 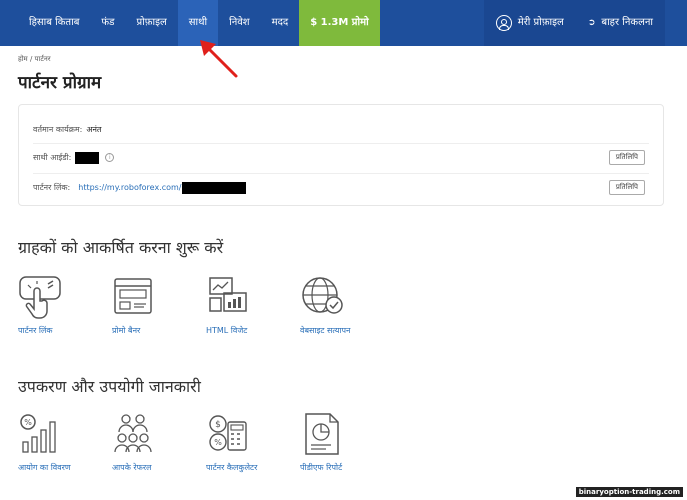 I want to click on my-profile-label: मेरी प्रोफ़ाइल, so click(x=540, y=22).